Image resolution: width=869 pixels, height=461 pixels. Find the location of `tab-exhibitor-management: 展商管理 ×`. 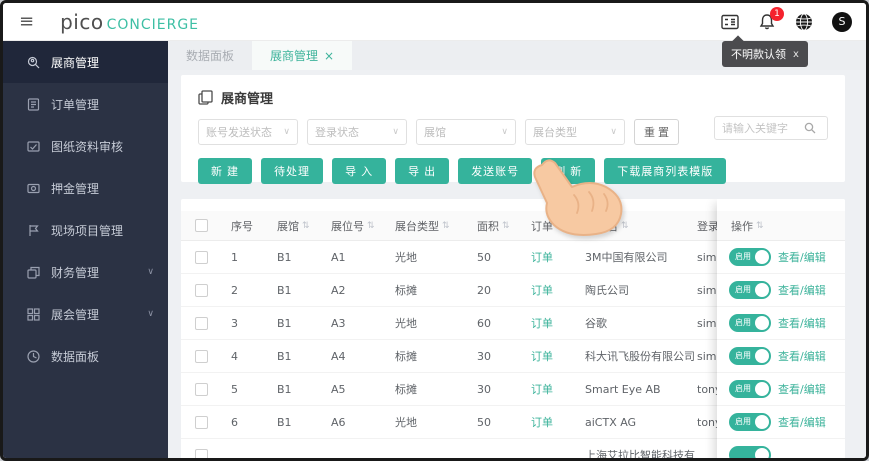

tab-exhibitor-management: 展商管理 × is located at coordinates (302, 55).